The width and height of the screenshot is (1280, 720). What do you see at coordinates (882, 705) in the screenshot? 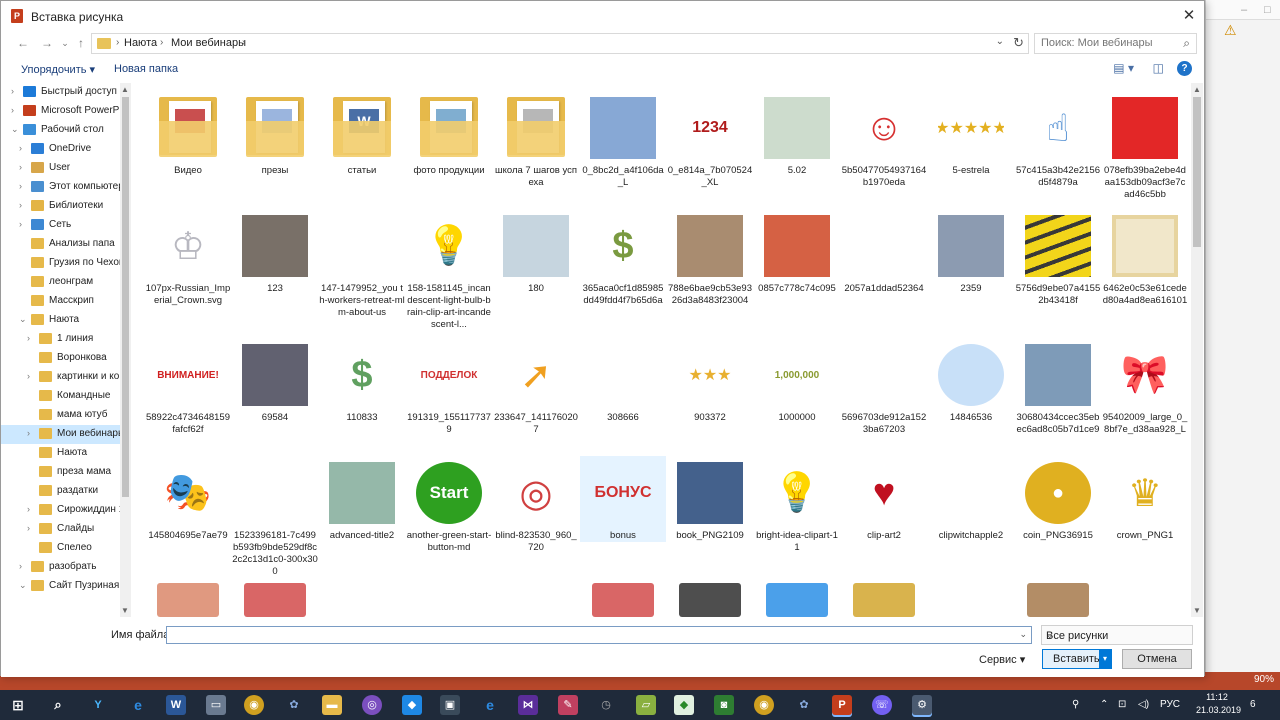
I see `viber-icon: ☏` at bounding box center [882, 705].